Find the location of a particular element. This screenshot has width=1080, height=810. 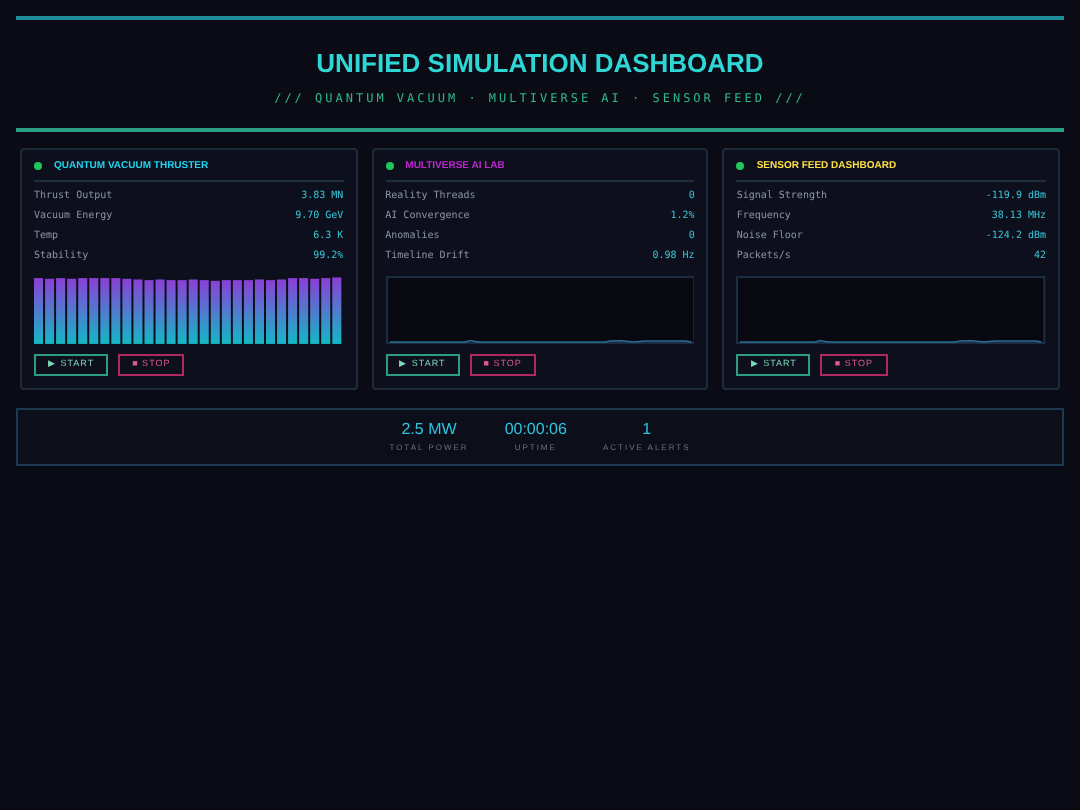

stat-value: 2.5 MW is located at coordinates (429, 429).